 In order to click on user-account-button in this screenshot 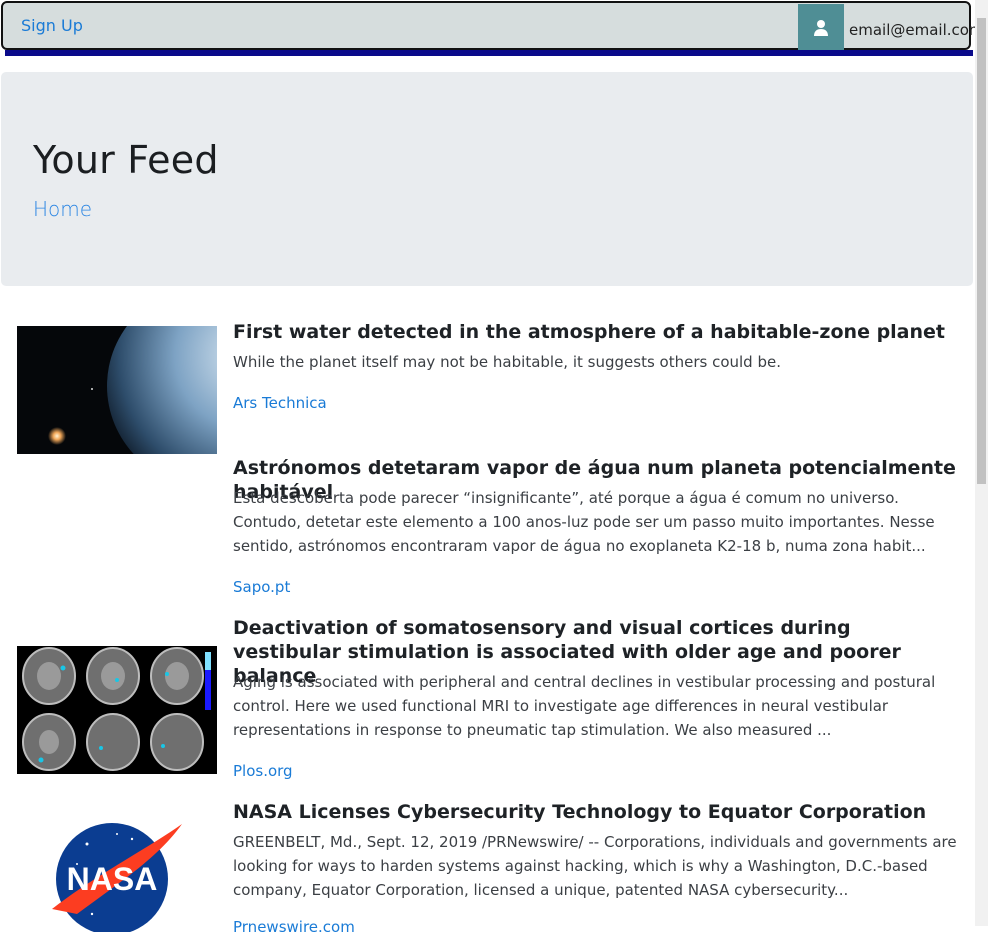, I will do `click(821, 27)`.